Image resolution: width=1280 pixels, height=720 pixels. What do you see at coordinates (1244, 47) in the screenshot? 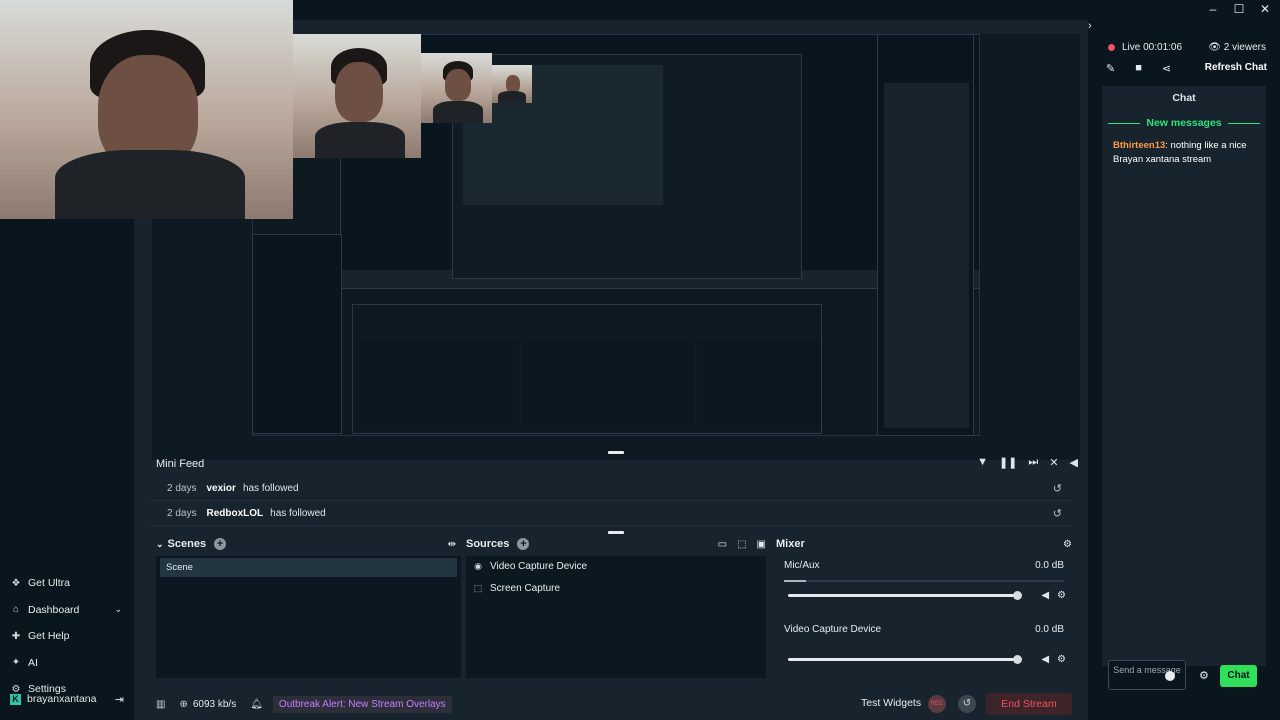
I see `viewer-count-label: 2 viewers` at bounding box center [1244, 47].